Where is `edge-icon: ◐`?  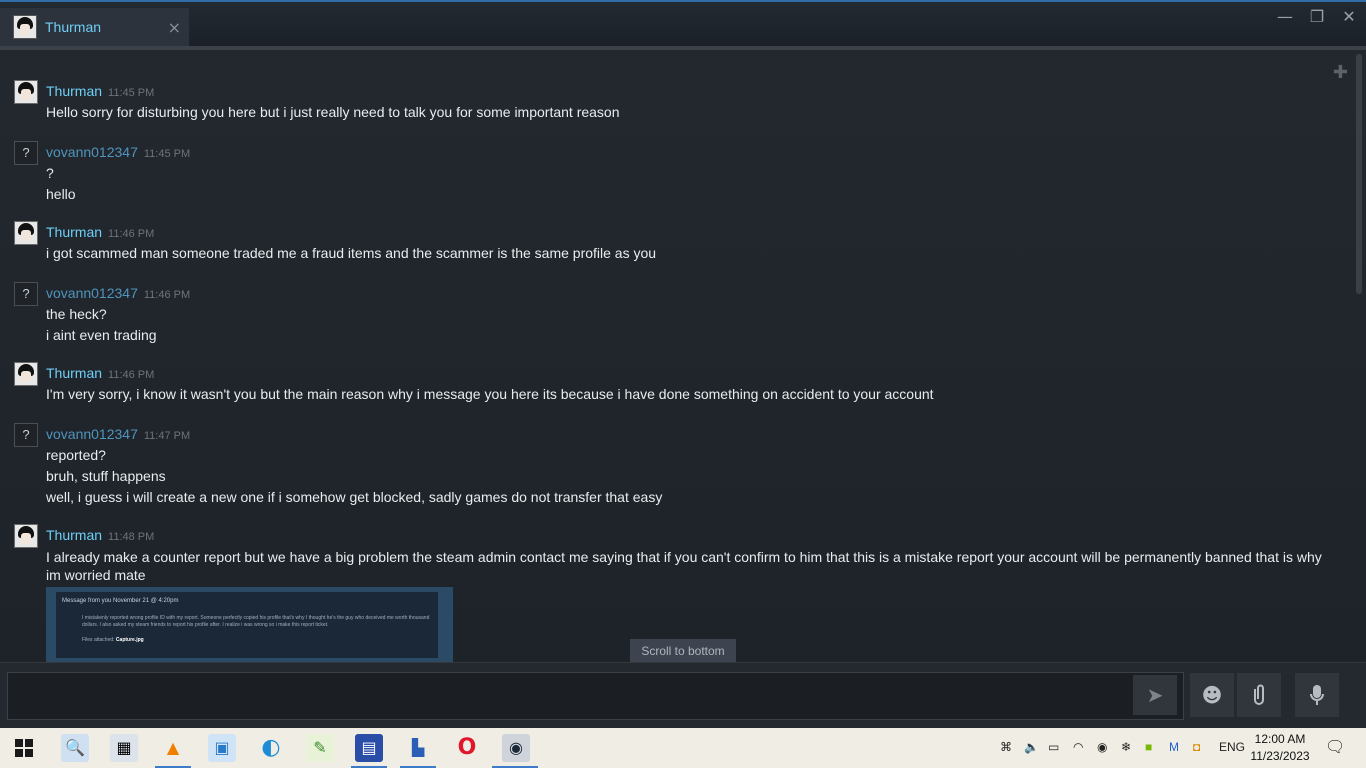
edge-icon: ◐ is located at coordinates (271, 748).